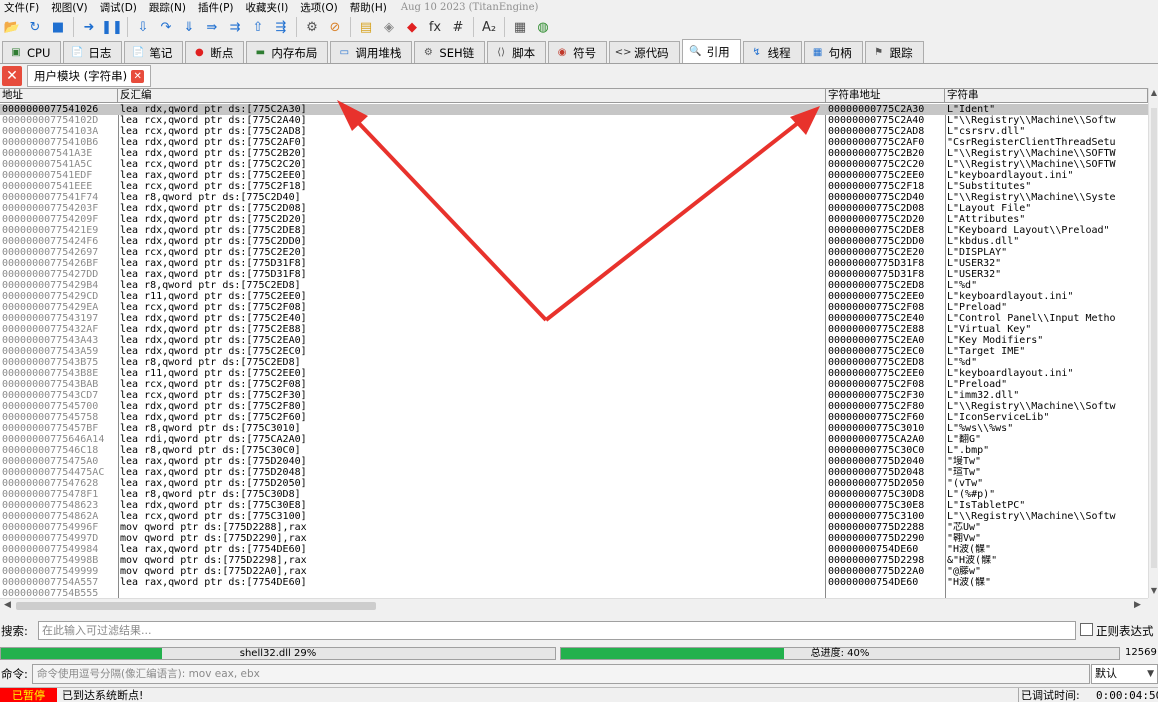 This screenshot has height=702, width=1158. I want to click on column-header-string-address: 字符串地址, so click(885, 96).